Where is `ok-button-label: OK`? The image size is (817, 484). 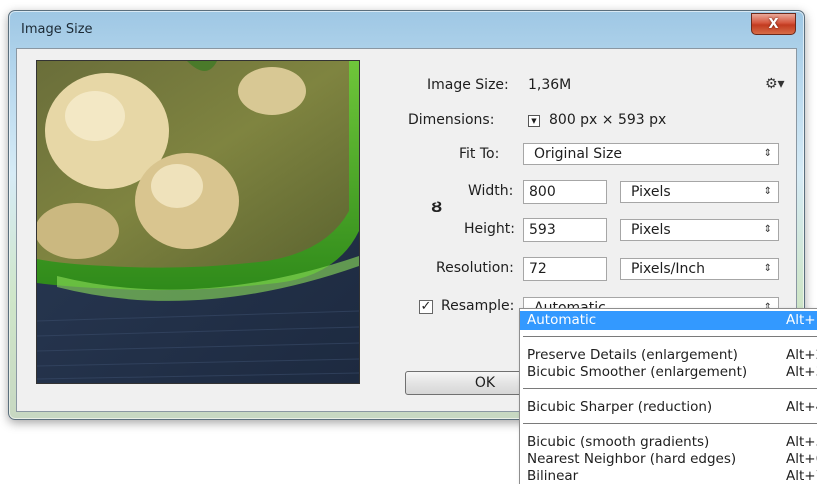 ok-button-label: OK is located at coordinates (485, 383).